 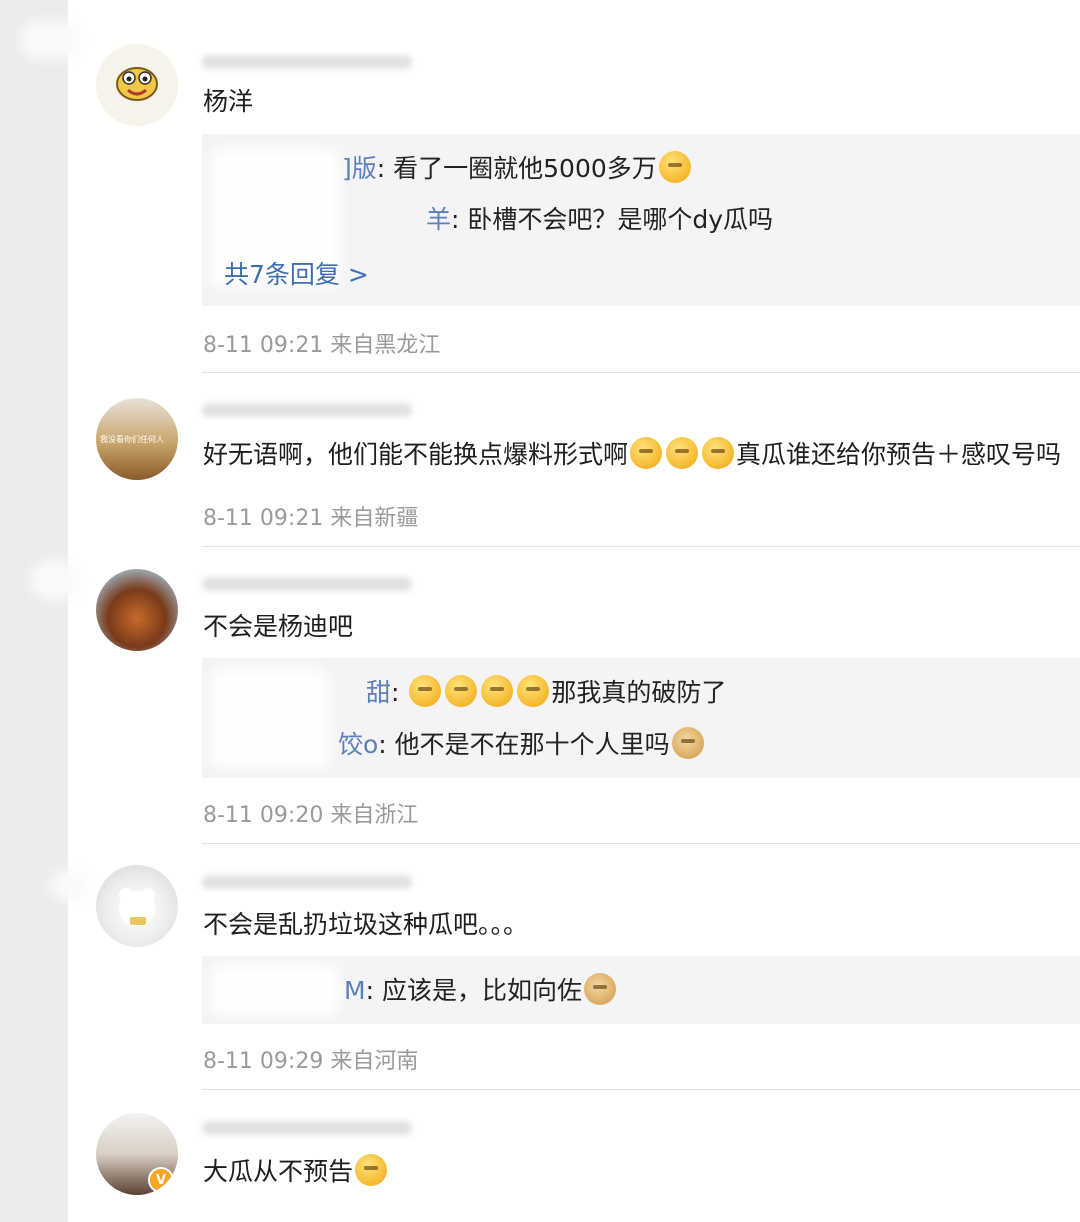 I want to click on reply-text: :, so click(x=399, y=692).